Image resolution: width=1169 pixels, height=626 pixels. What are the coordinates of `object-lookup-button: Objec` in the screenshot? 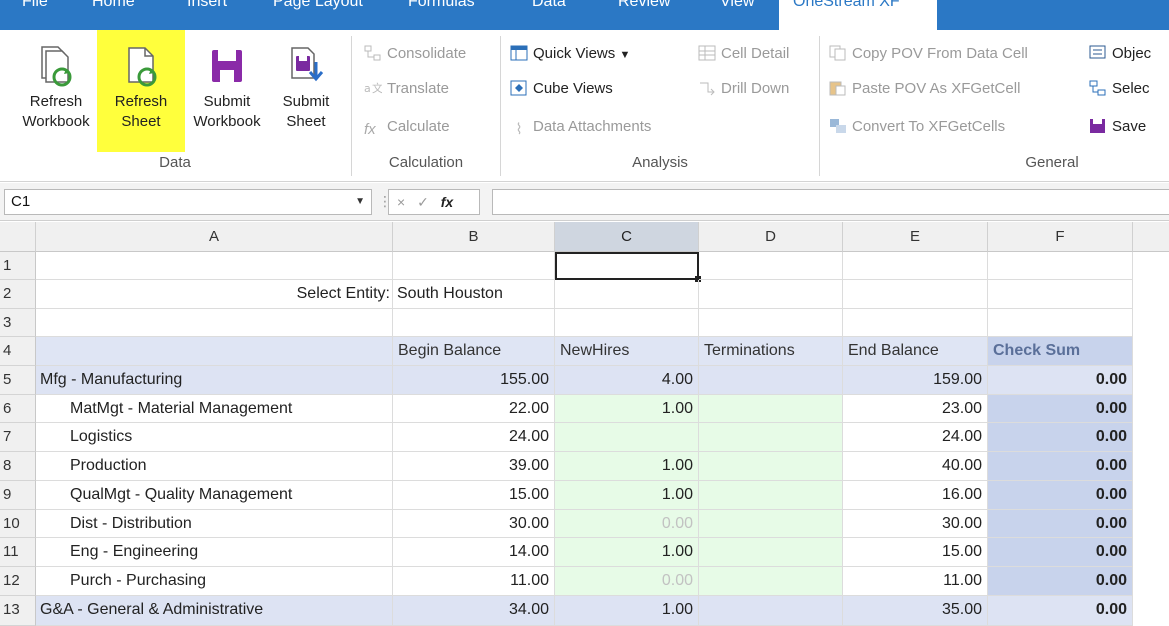 It's located at (1120, 54).